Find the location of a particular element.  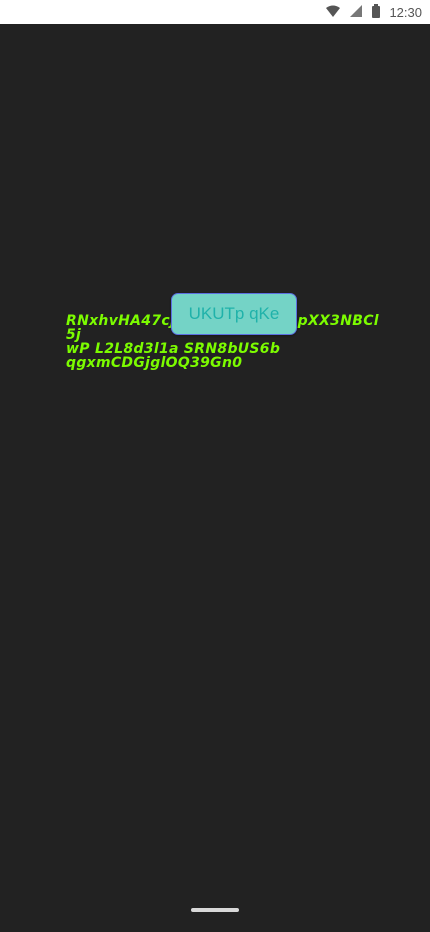

signal-icon is located at coordinates (356, 12).